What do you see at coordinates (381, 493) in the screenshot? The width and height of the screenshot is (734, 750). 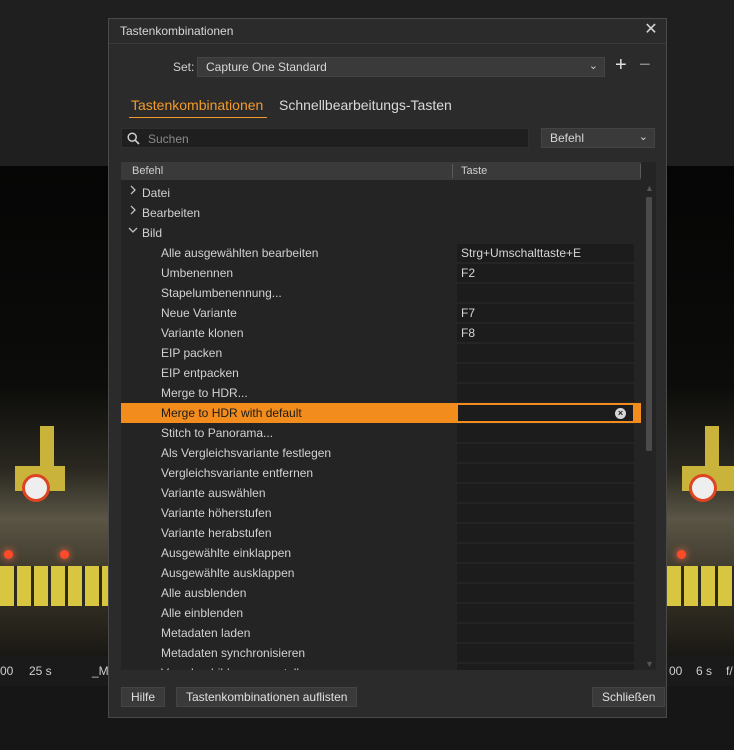 I see `command-row: Variante auswählen` at bounding box center [381, 493].